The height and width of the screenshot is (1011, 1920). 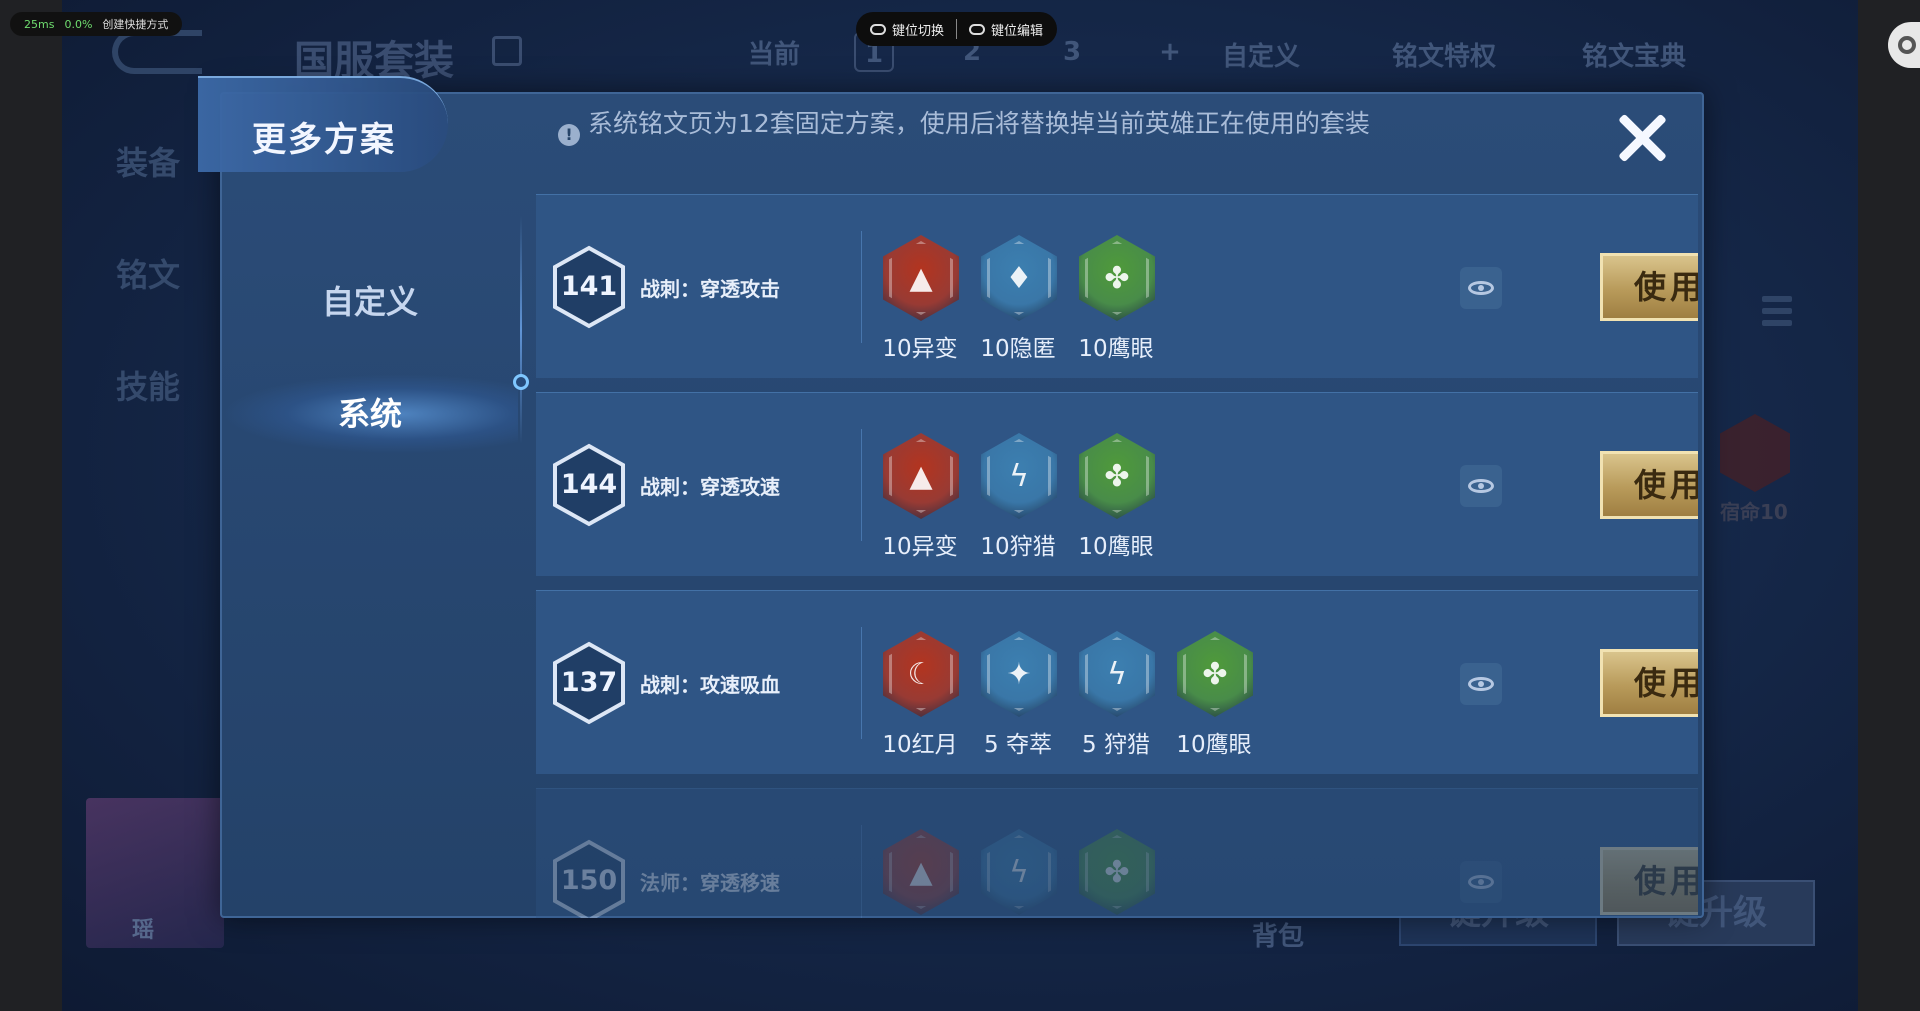 I want to click on packet-loss-readout: 0.0%, so click(x=78, y=24).